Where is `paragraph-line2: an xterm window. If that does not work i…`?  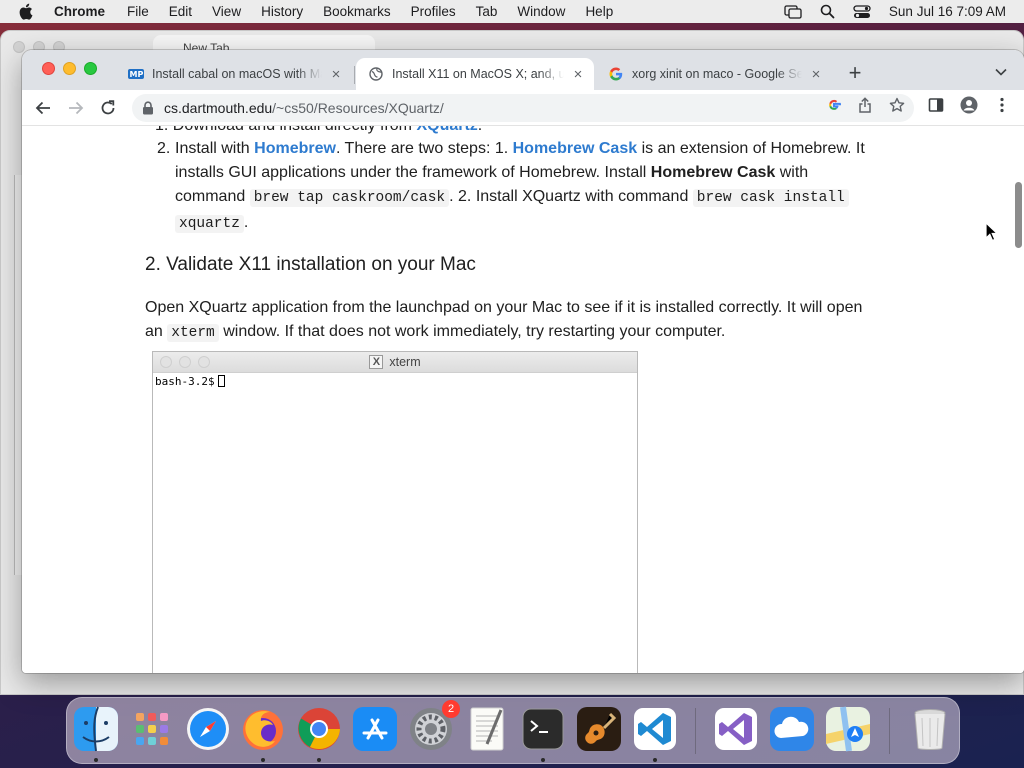 paragraph-line2: an xterm window. If that does not work i… is located at coordinates (525, 332).